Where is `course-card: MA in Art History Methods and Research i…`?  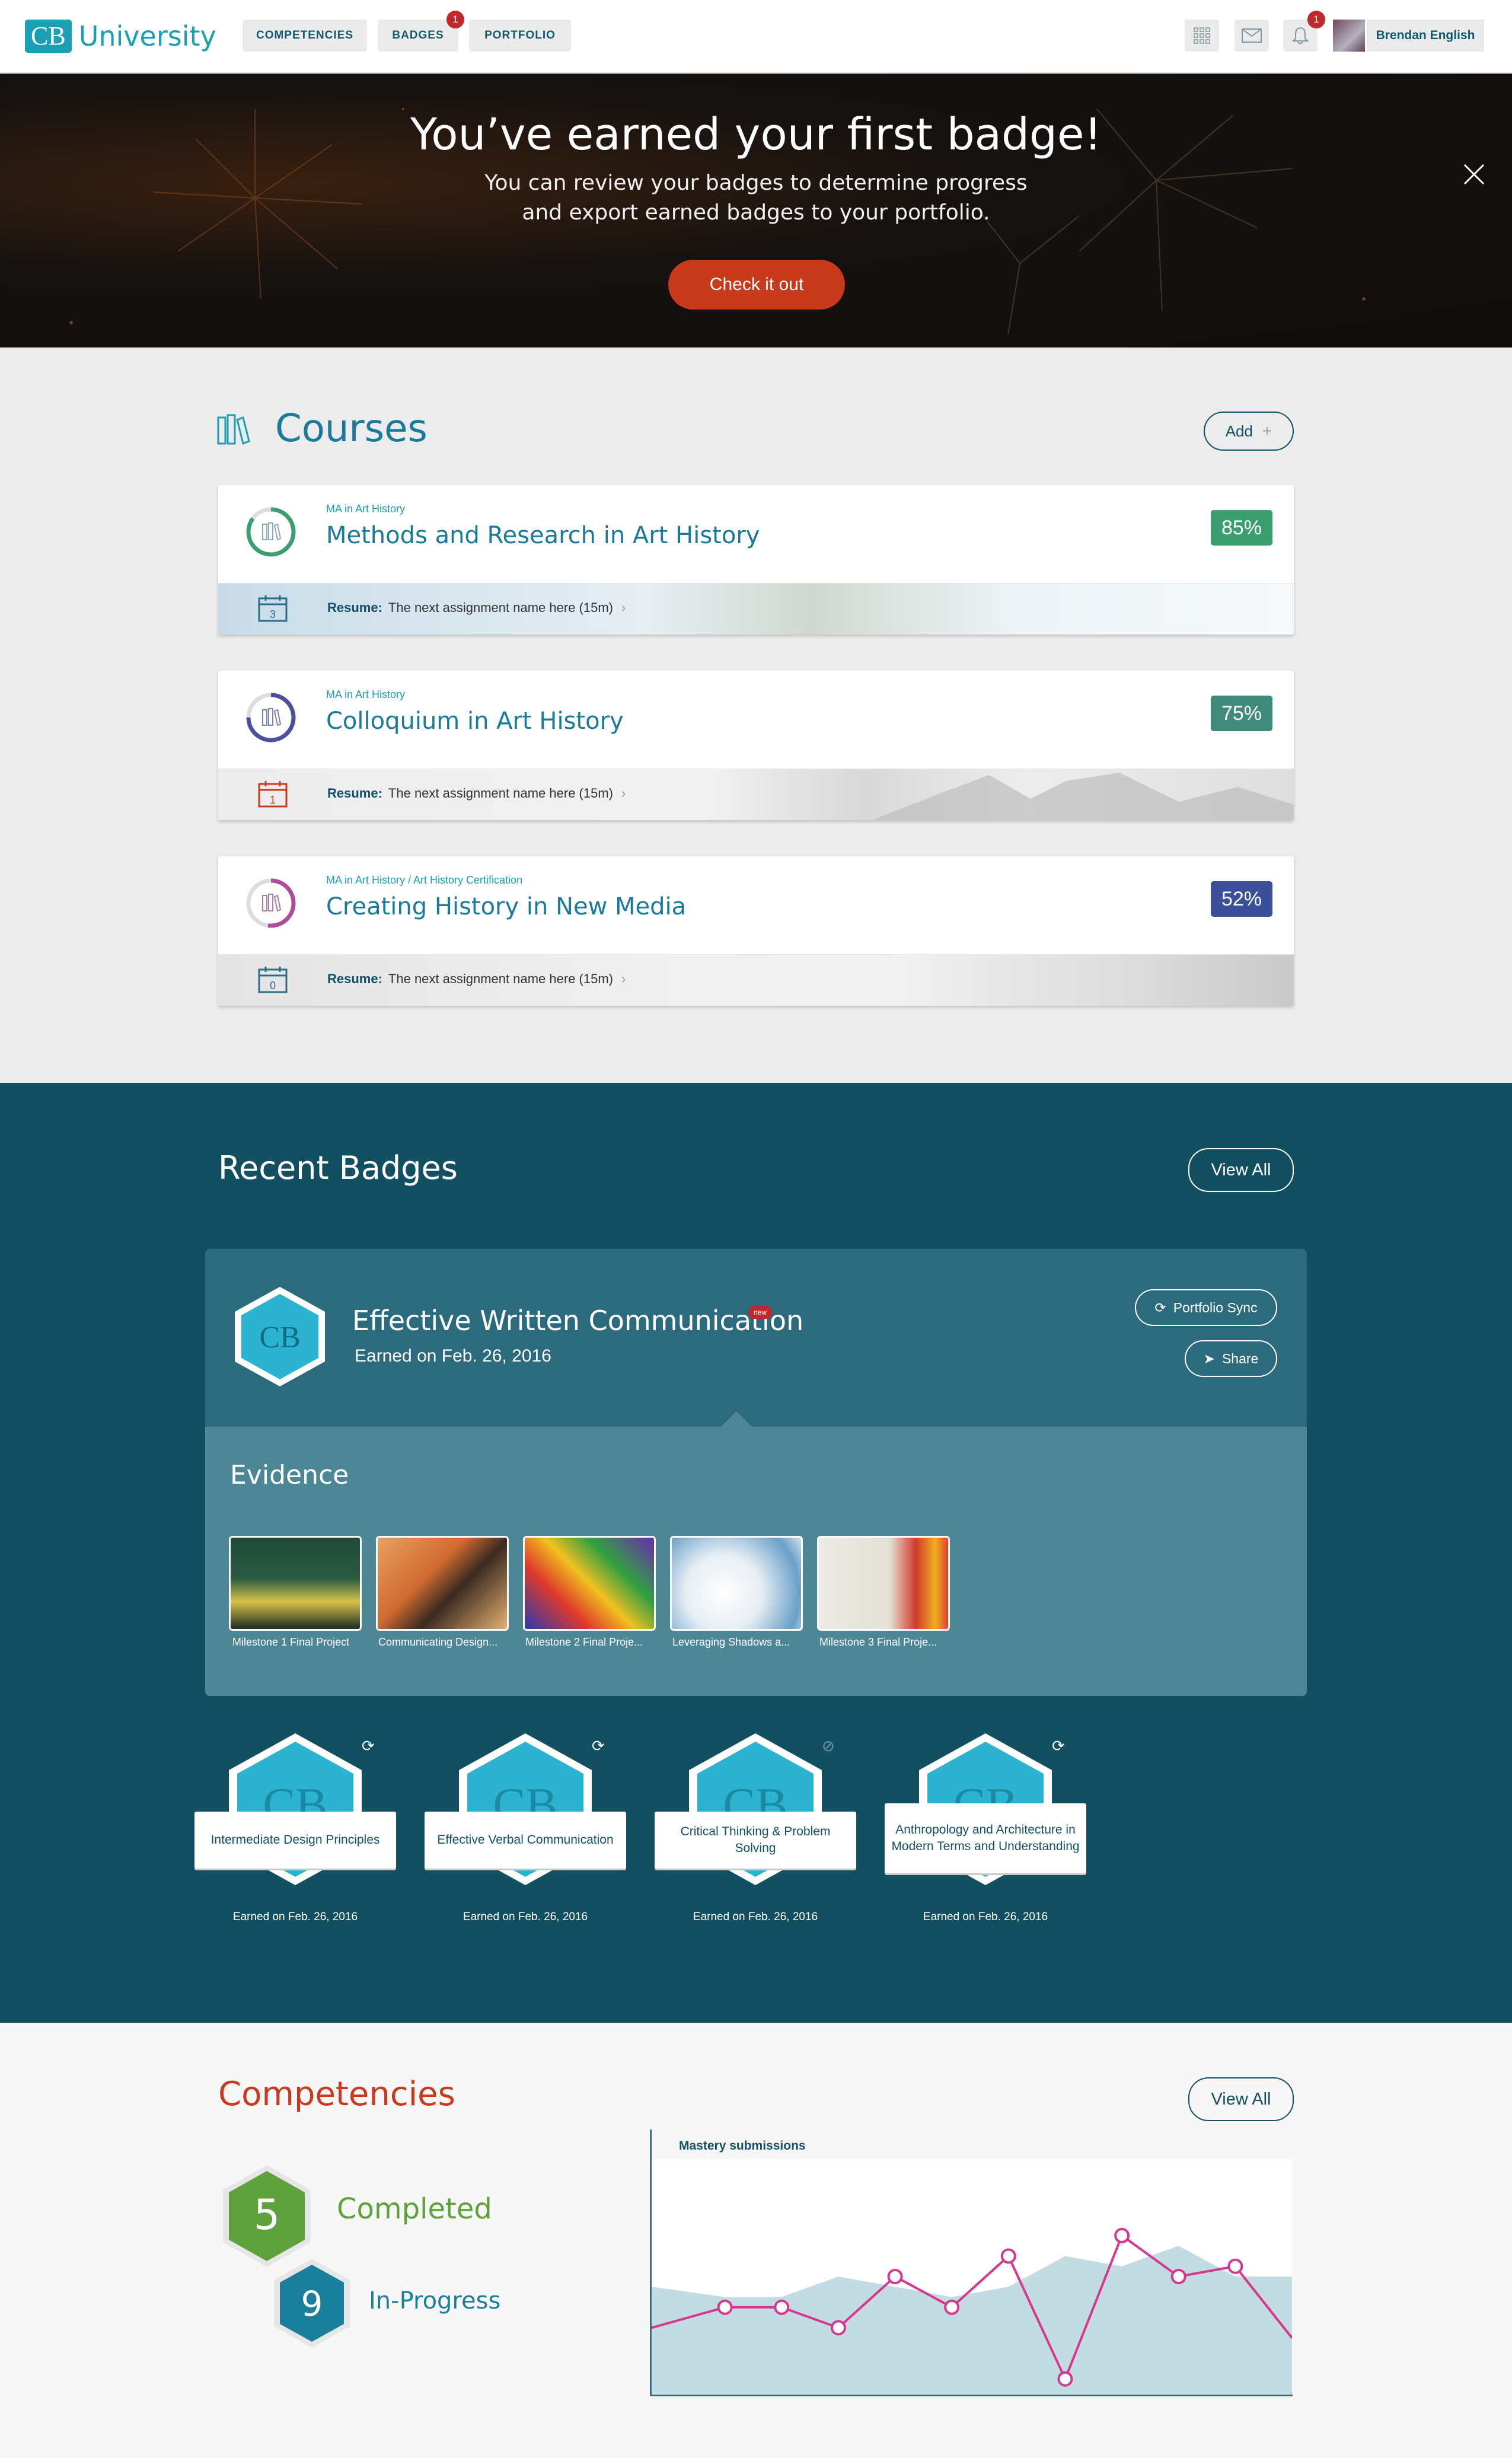
course-card: MA in Art History Methods and Research i… is located at coordinates (756, 560).